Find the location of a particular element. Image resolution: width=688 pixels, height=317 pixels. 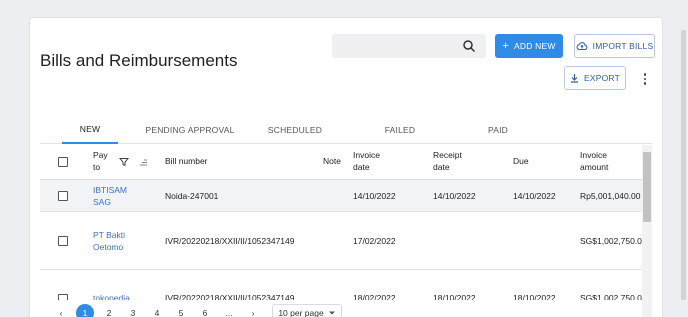

header-invoice-date: Invoice date is located at coordinates (371, 161).